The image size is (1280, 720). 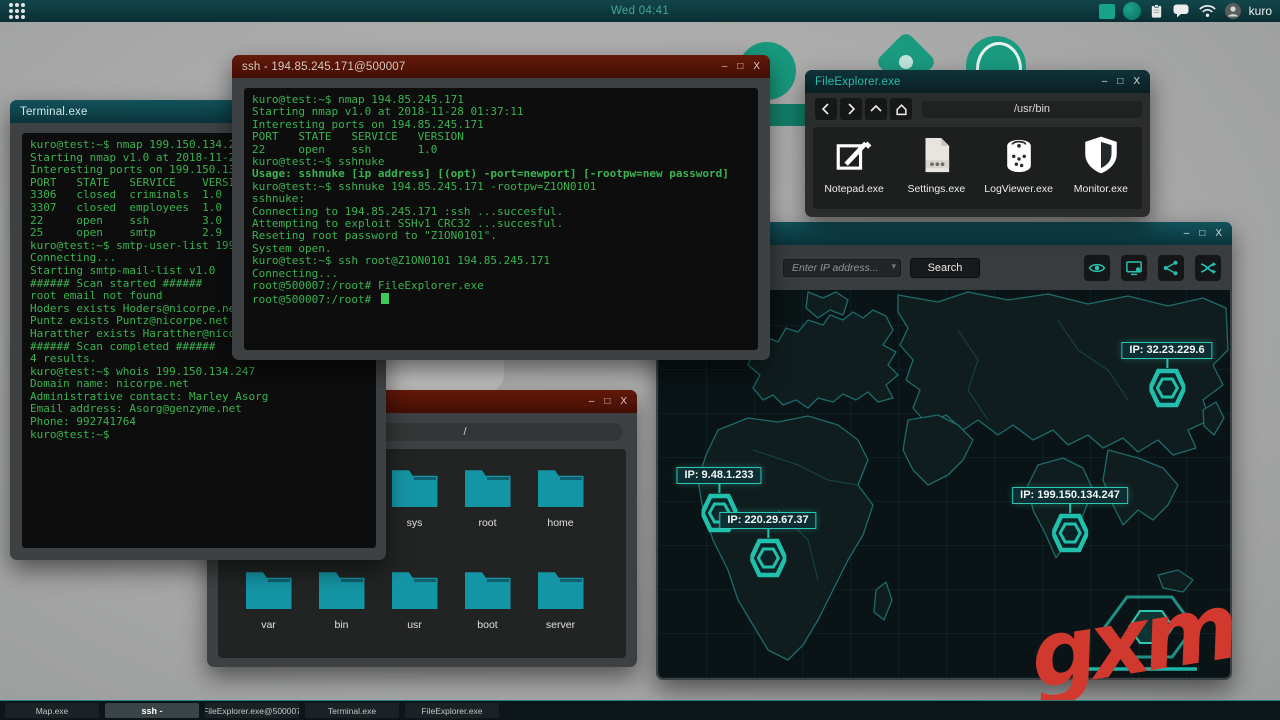 I want to click on terminal-line: PORT STATE SERVICE VERSION, so click(x=358, y=137).